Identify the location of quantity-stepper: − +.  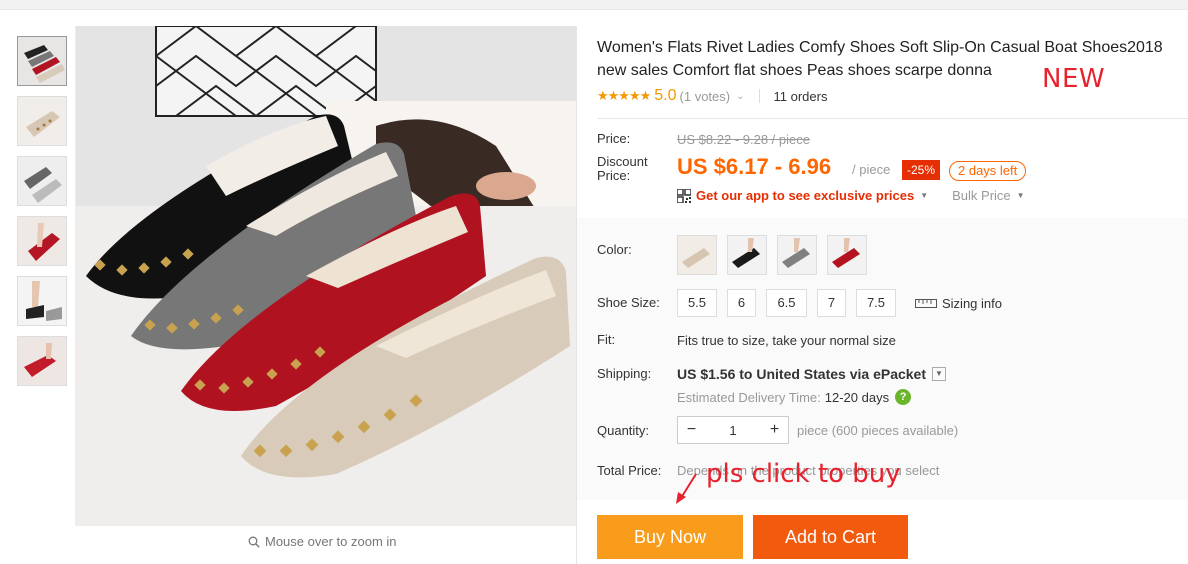
(733, 430).